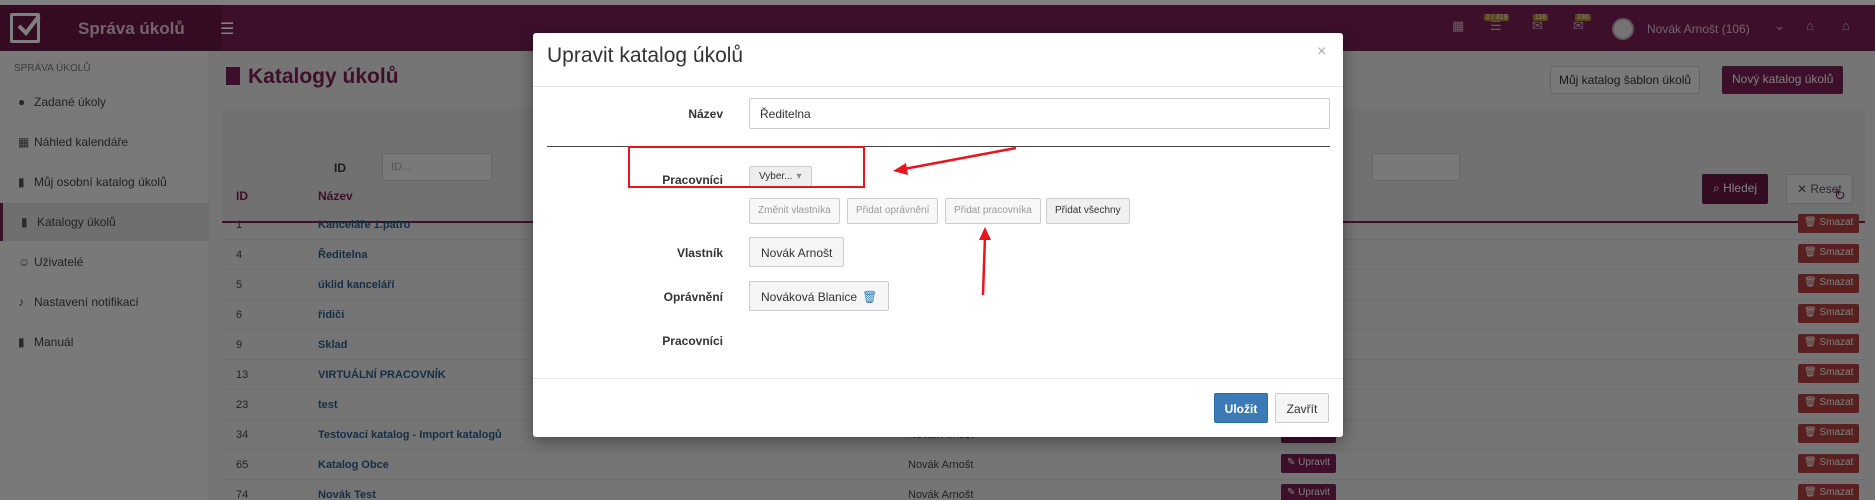 The height and width of the screenshot is (500, 1875). What do you see at coordinates (984, 265) in the screenshot?
I see `annotation-arrow-up` at bounding box center [984, 265].